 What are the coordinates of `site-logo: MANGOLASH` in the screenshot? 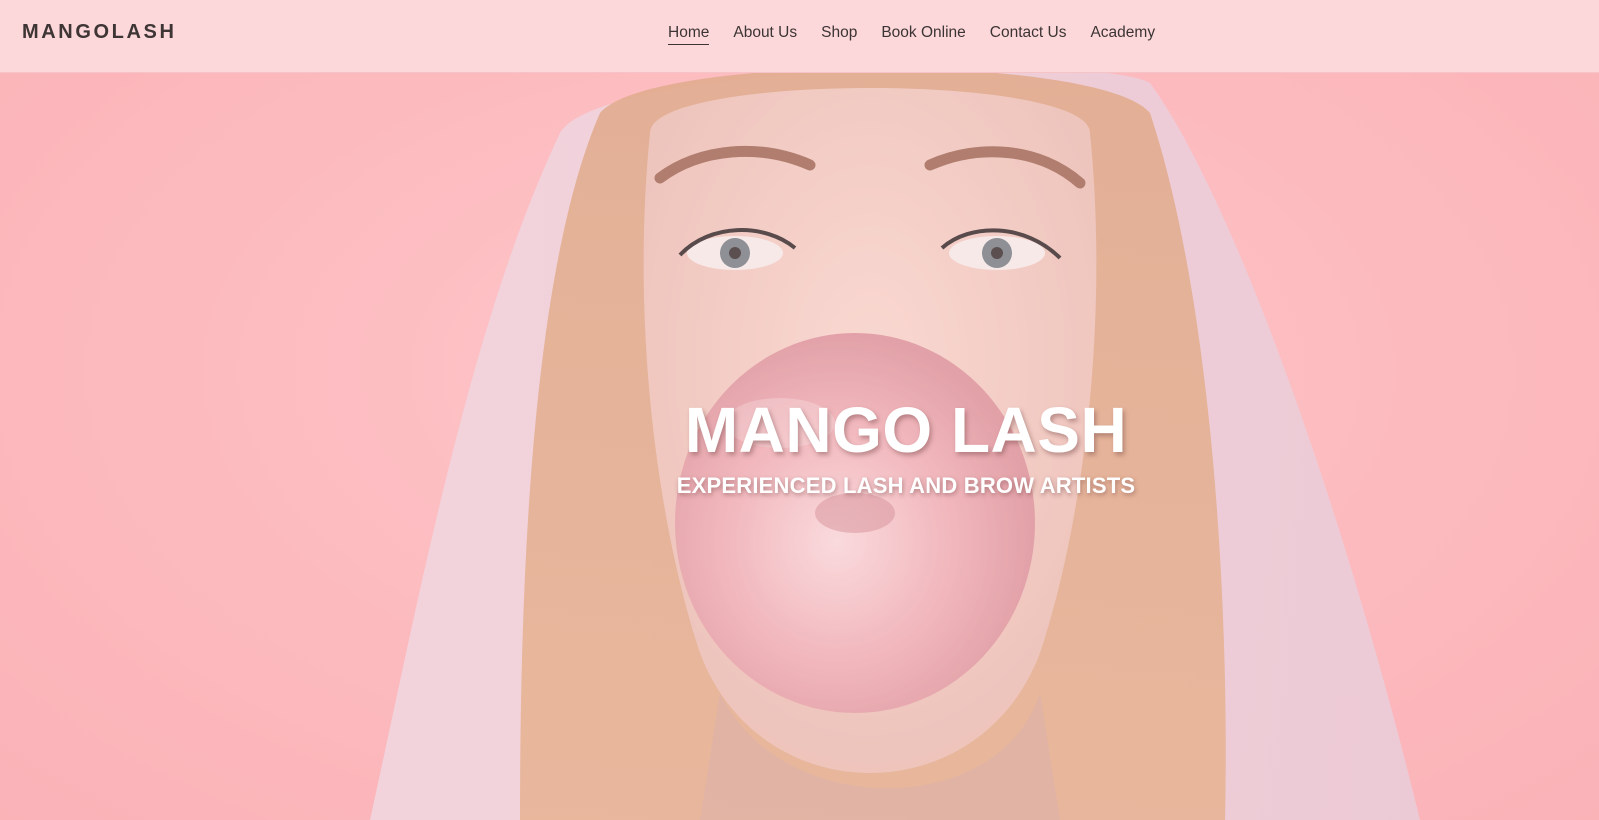 It's located at (99, 32).